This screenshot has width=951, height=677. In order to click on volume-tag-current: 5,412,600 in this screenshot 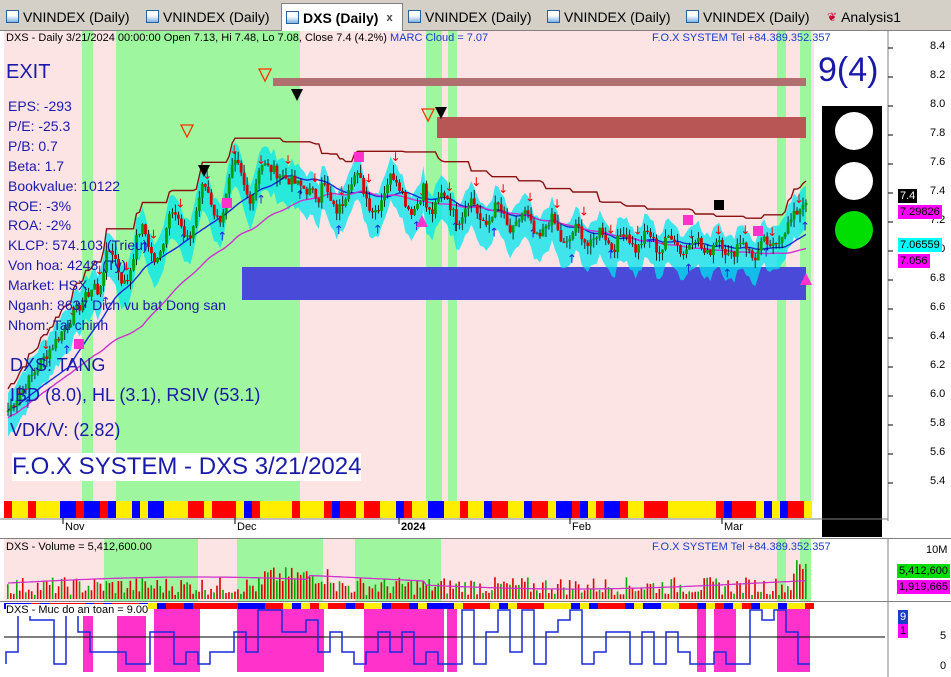, I will do `click(923, 571)`.